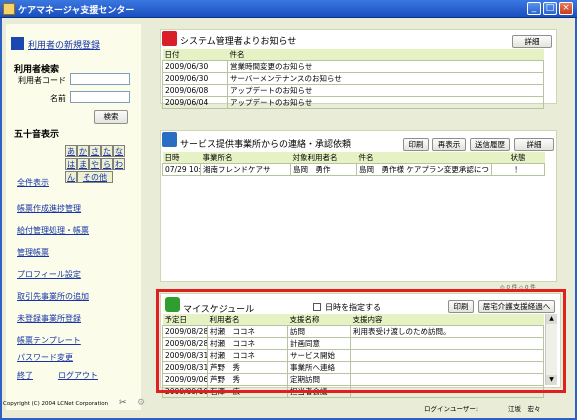  Describe the element at coordinates (532, 41) in the screenshot. I see `notice-detail-button: 詳細` at that location.